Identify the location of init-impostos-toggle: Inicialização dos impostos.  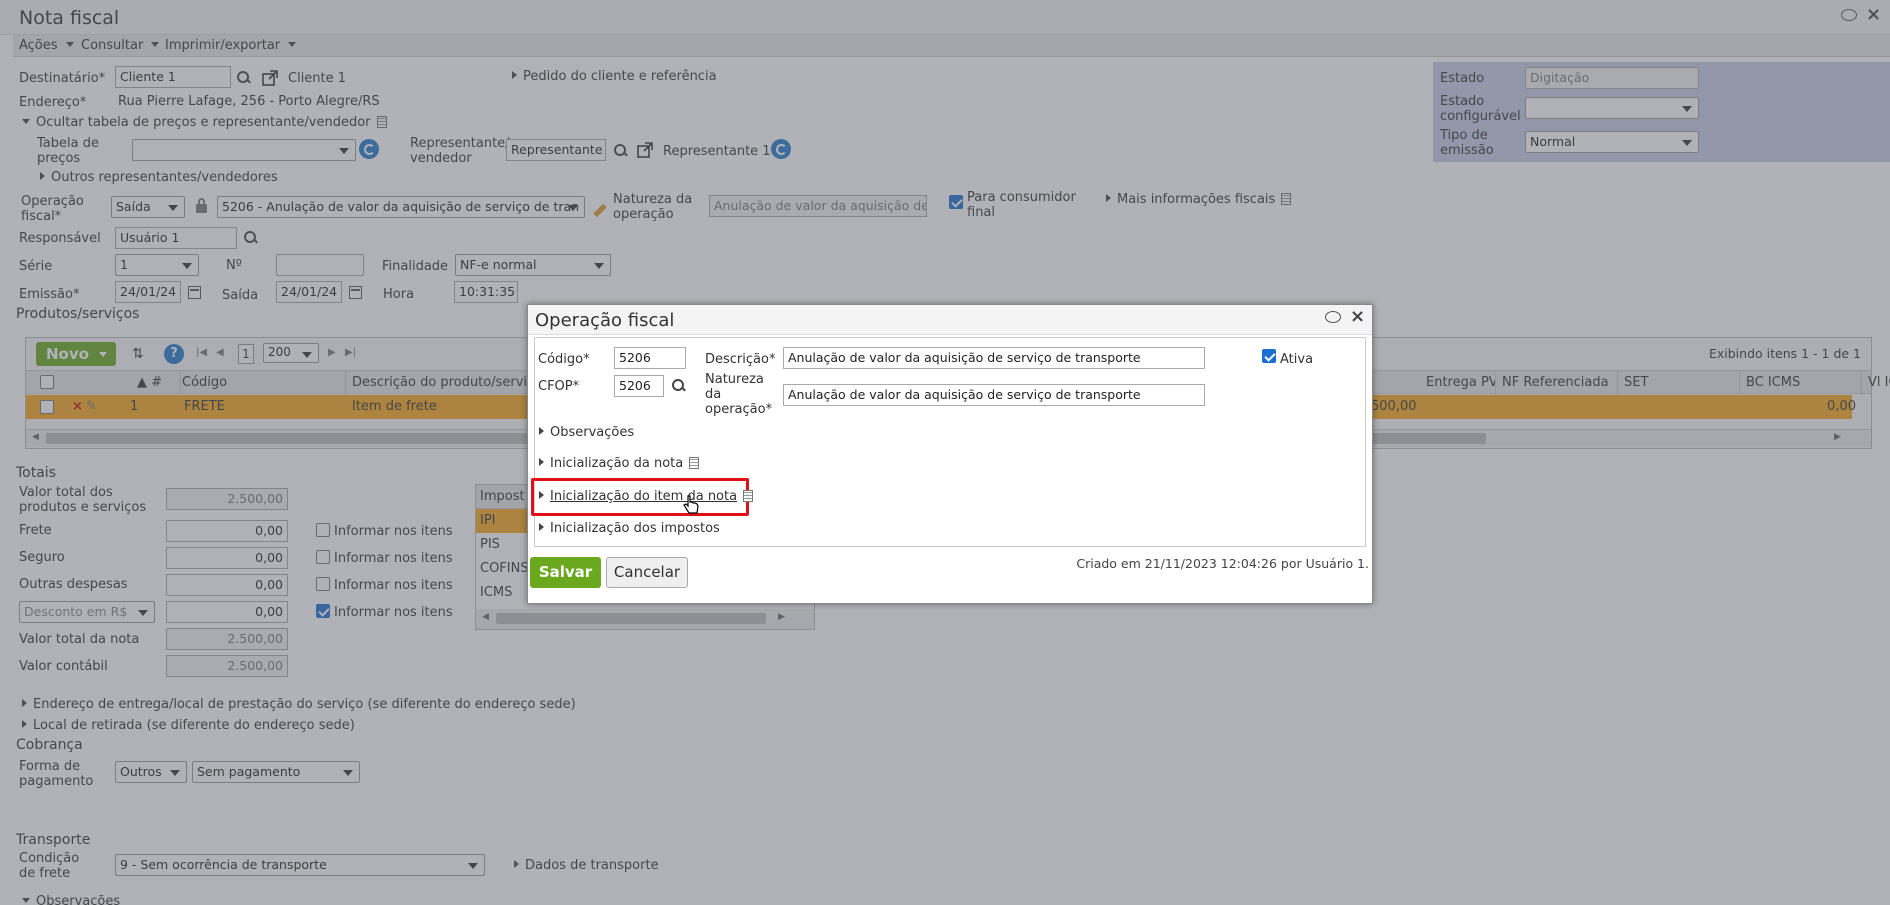
(629, 528).